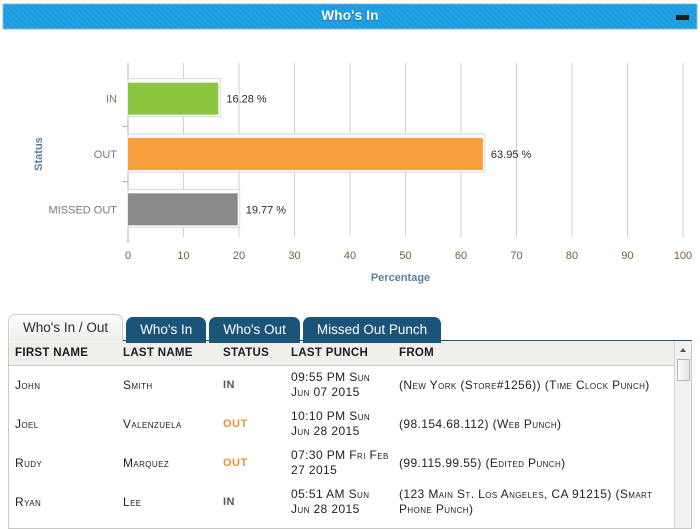 The image size is (700, 529). Describe the element at coordinates (682, 434) in the screenshot. I see `vertical-scrollbar` at that location.